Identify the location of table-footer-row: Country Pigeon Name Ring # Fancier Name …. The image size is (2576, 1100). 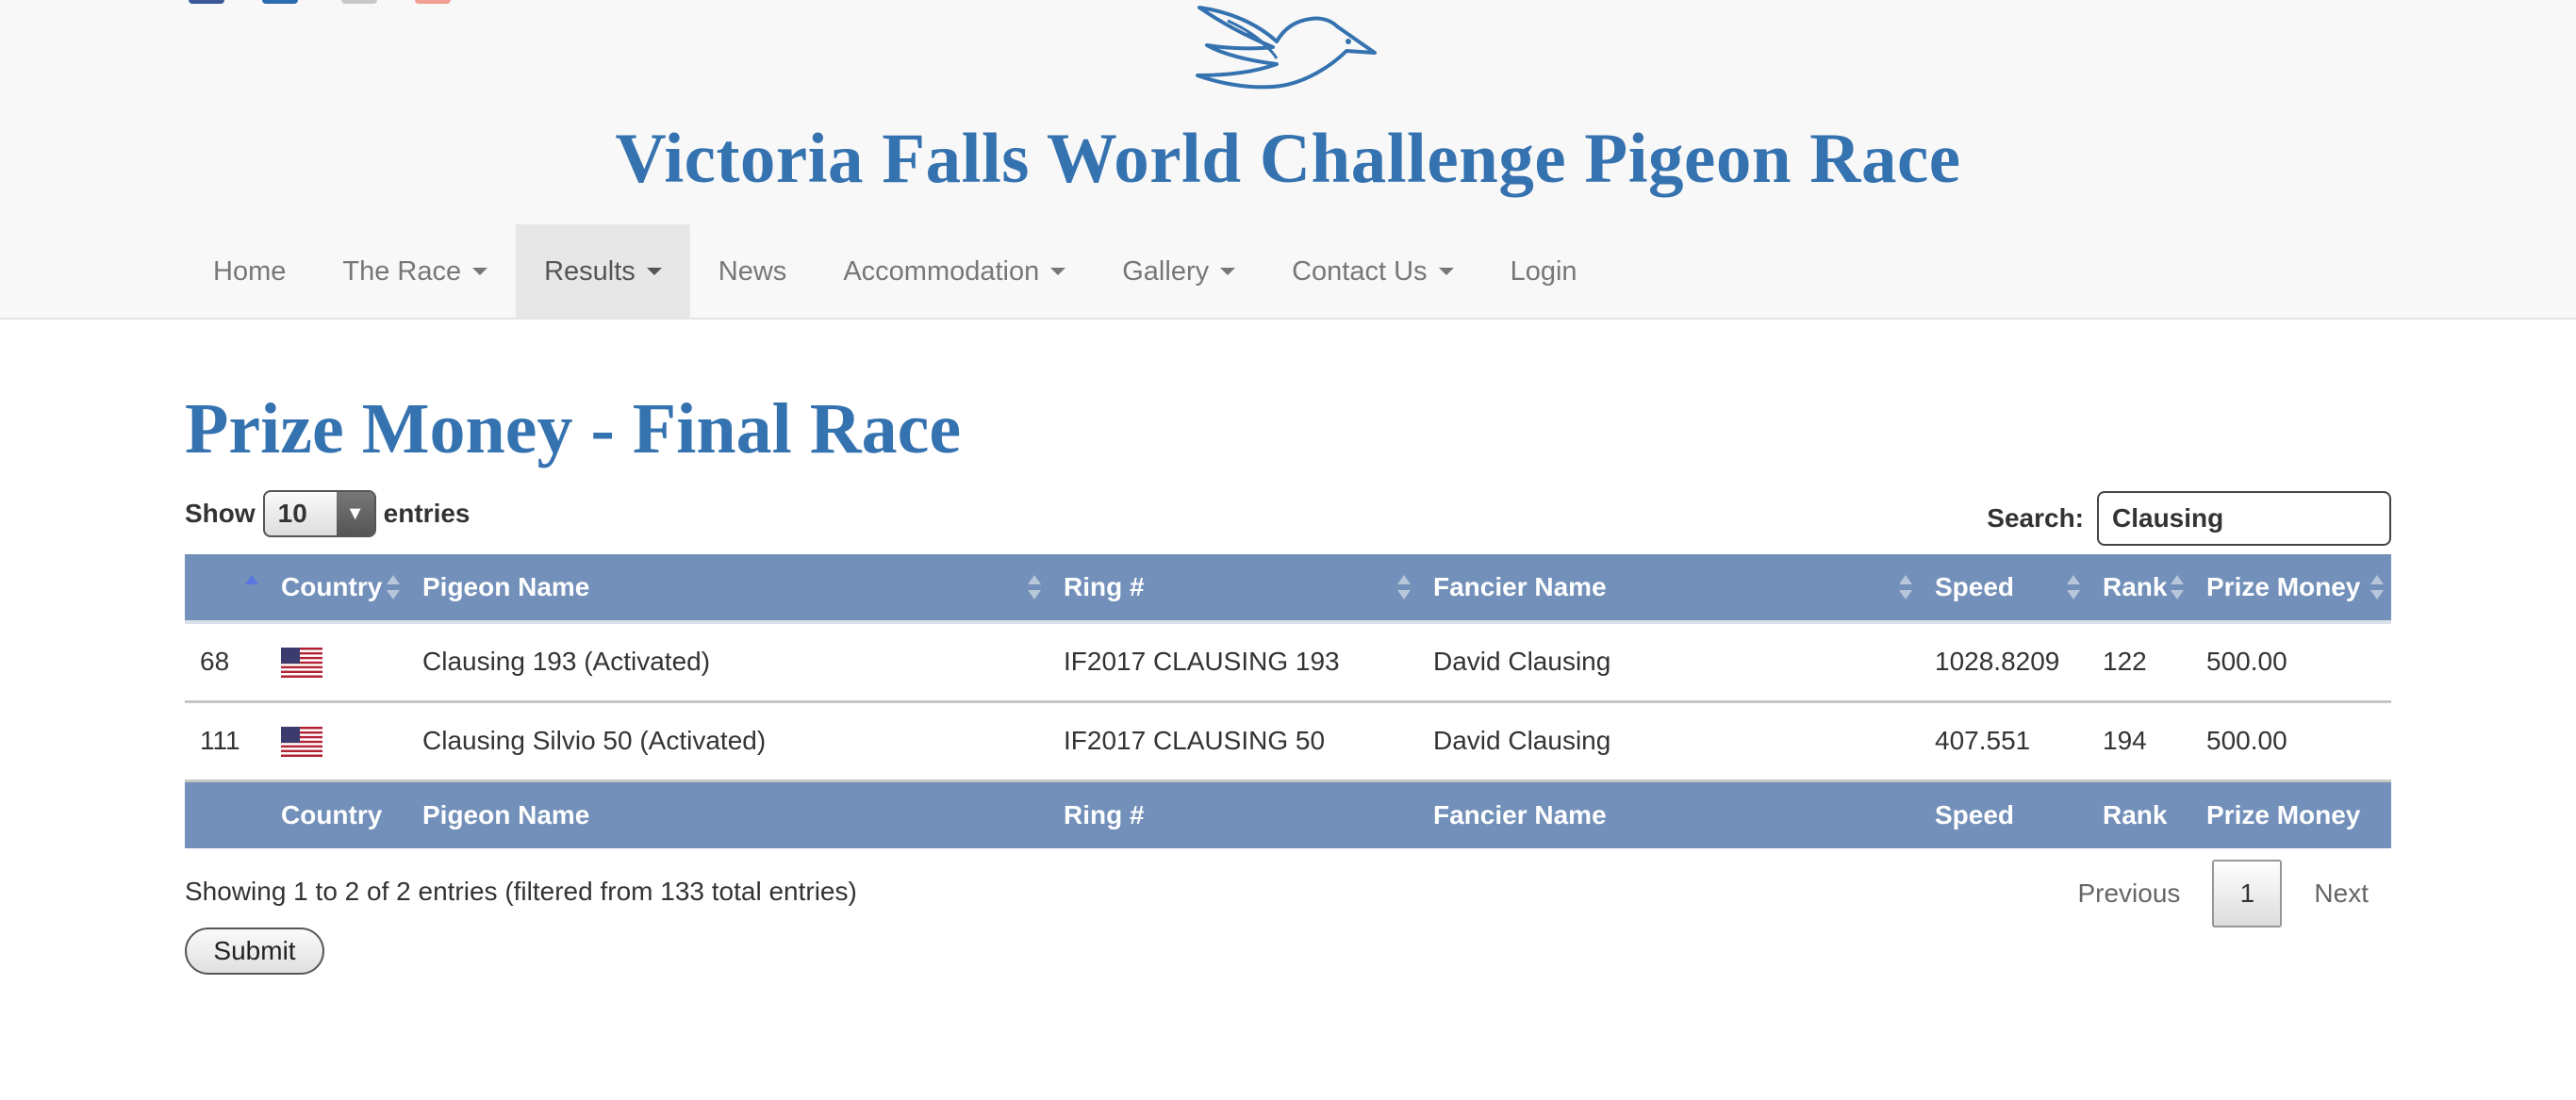
(1288, 814).